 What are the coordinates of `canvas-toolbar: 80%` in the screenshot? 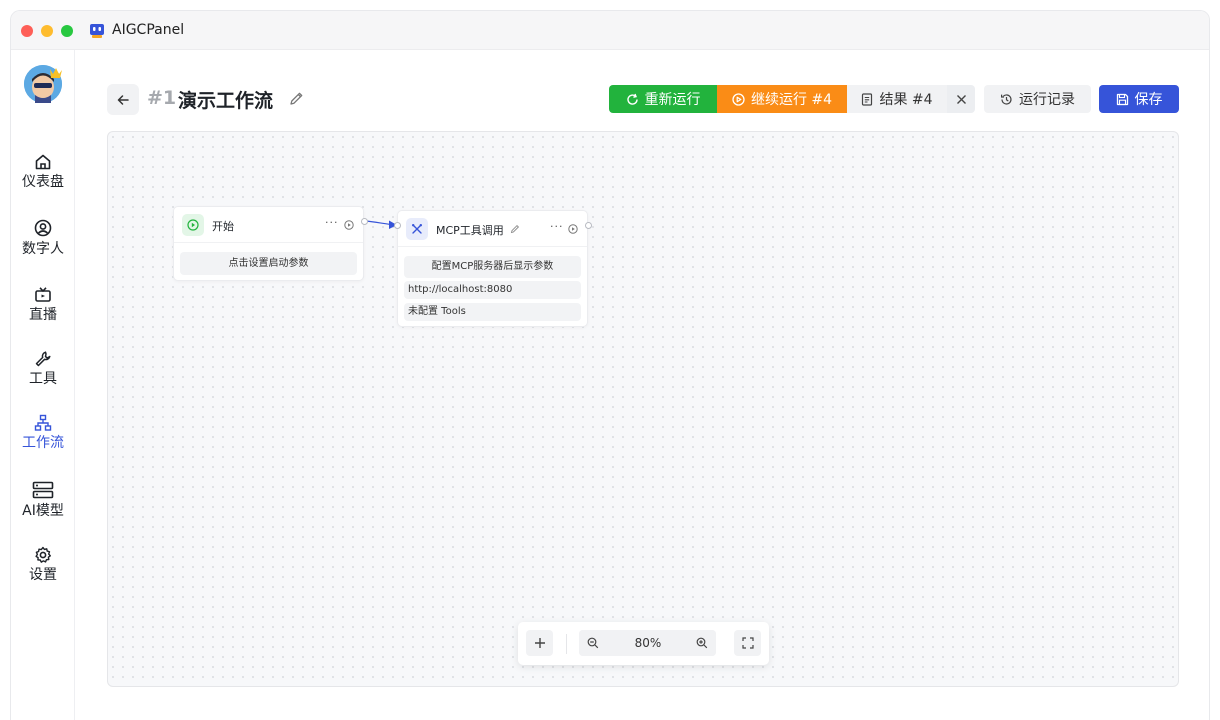 It's located at (643, 643).